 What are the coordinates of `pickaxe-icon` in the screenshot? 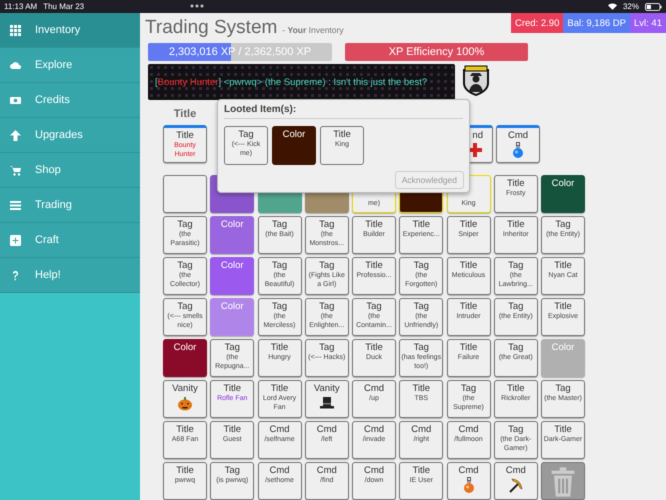 It's located at (516, 485).